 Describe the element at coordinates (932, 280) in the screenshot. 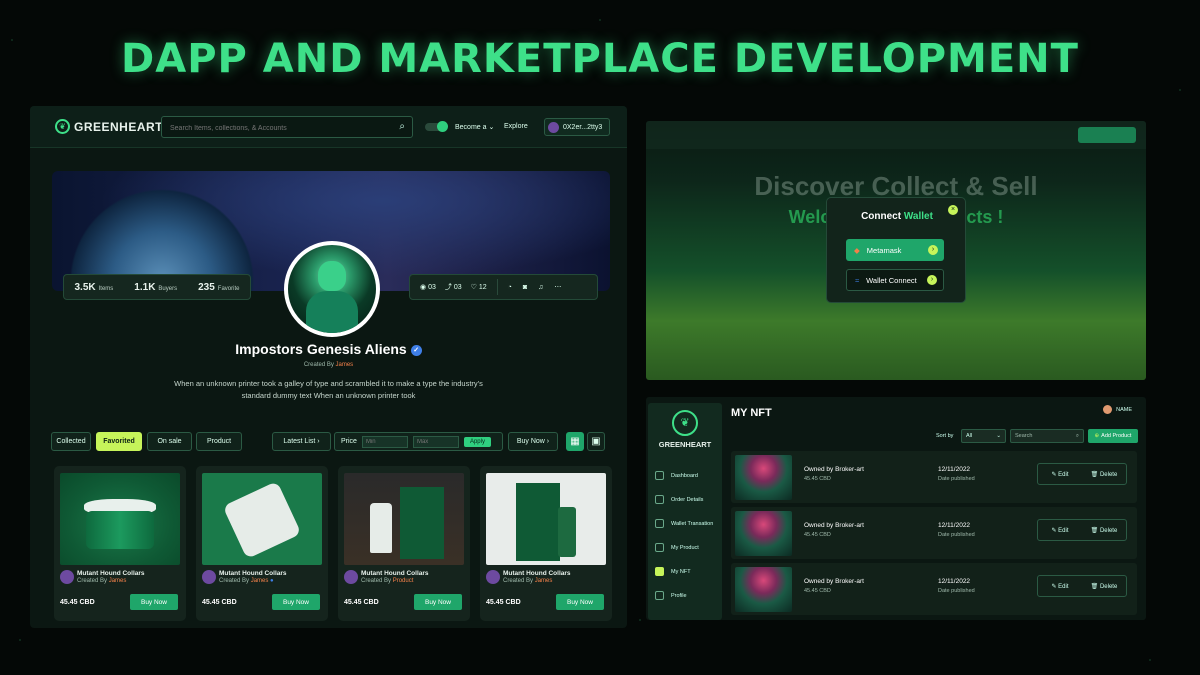

I see `arrow-right-icon: ›` at that location.